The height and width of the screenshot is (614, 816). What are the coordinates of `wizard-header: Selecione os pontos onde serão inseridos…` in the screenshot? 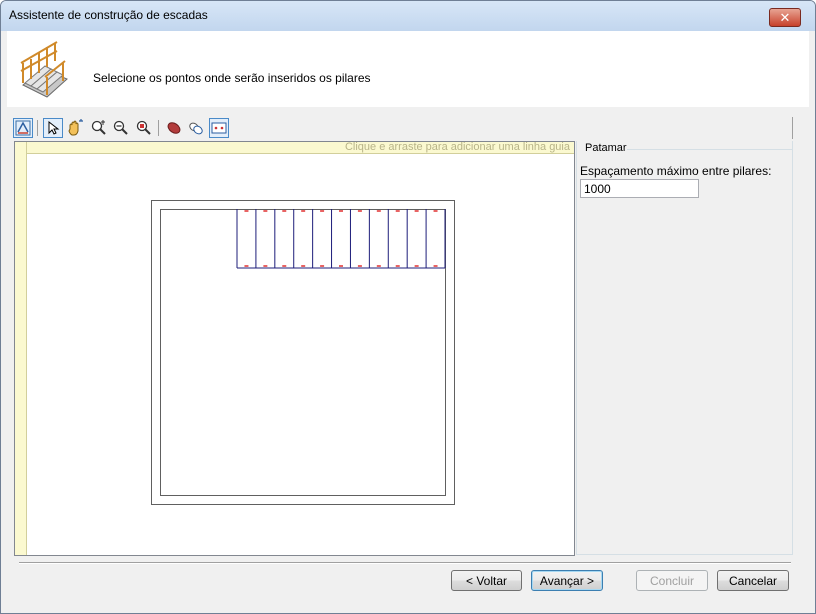 It's located at (408, 69).